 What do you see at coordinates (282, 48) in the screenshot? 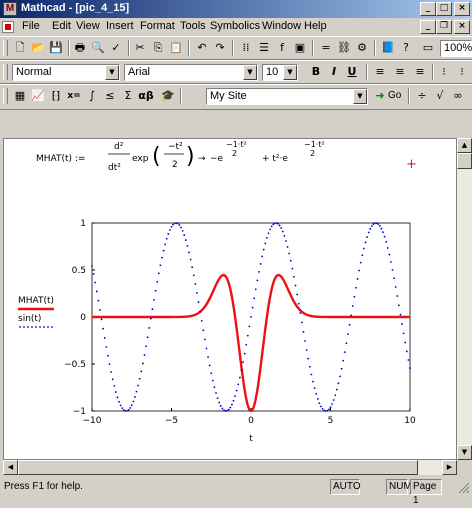
I see `insert-function-icon: f` at bounding box center [282, 48].